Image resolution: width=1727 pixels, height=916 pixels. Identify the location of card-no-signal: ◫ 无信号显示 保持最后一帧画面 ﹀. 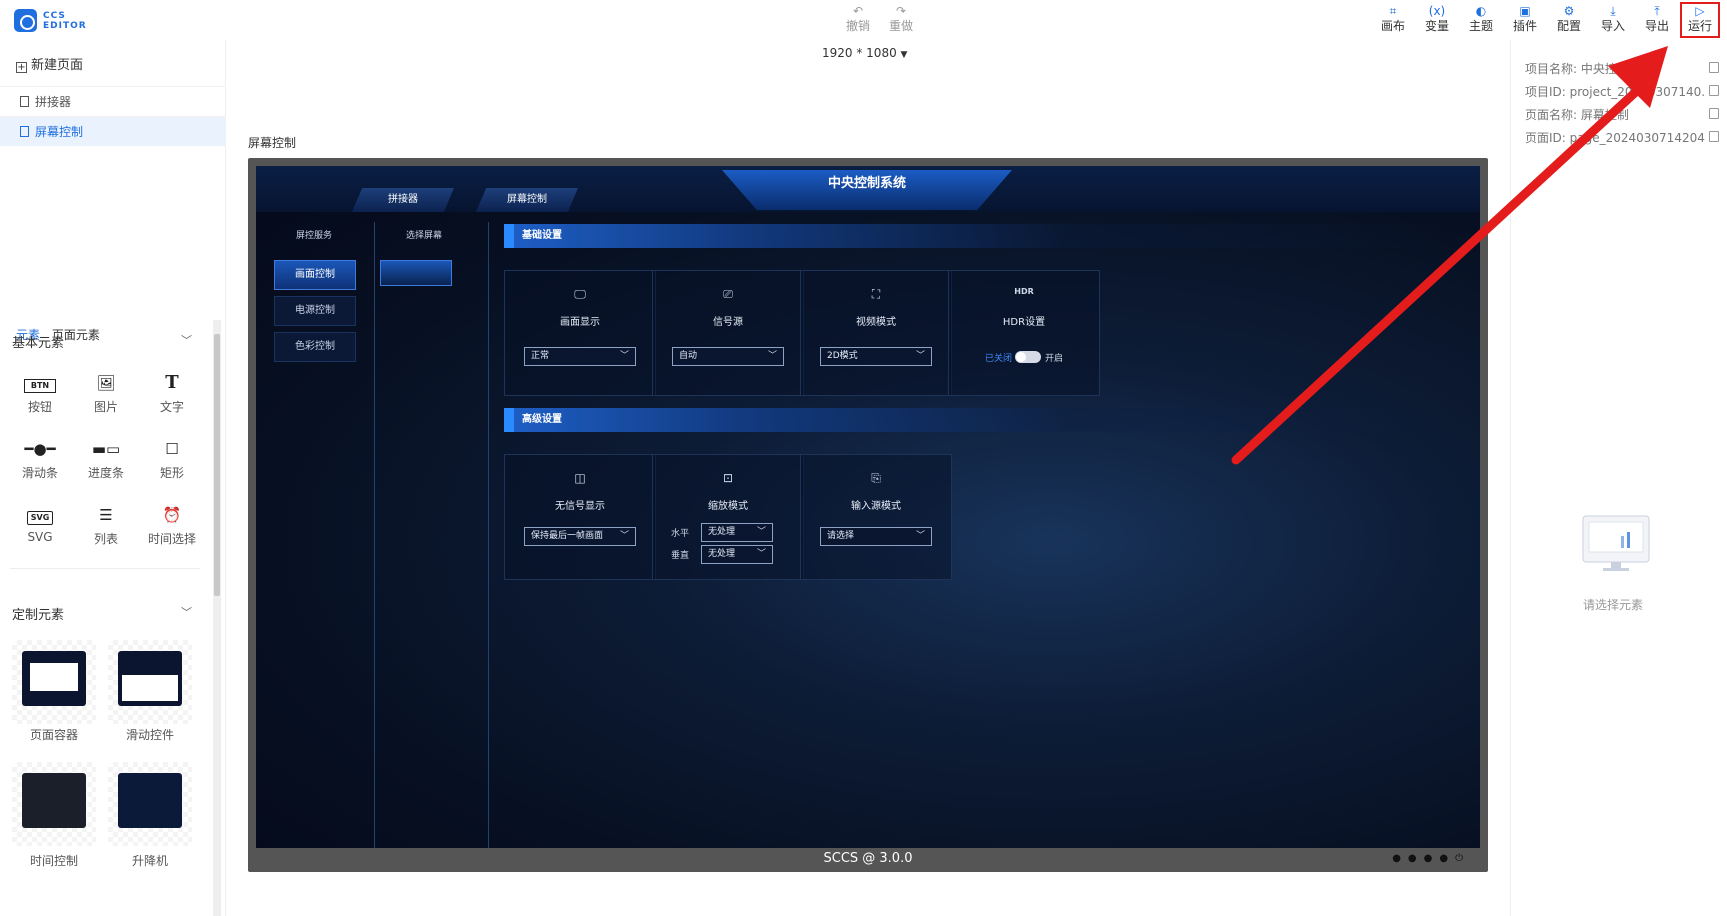
(580, 517).